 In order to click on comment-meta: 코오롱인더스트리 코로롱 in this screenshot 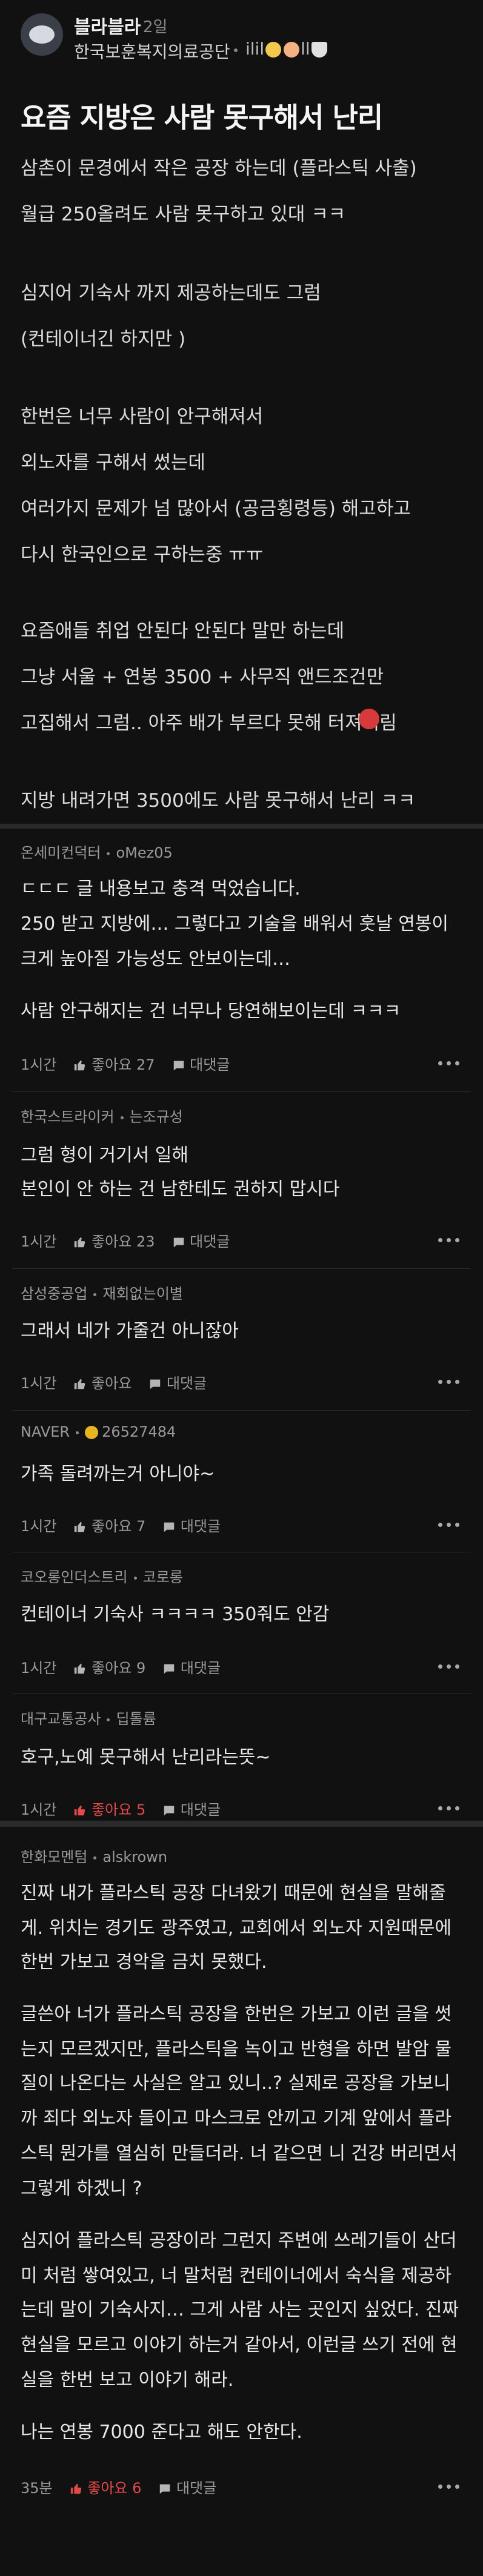, I will do `click(102, 1575)`.